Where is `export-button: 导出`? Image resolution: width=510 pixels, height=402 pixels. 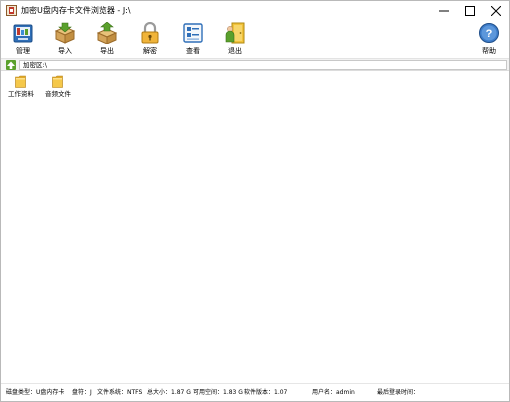
export-button: 导出 is located at coordinates (107, 40).